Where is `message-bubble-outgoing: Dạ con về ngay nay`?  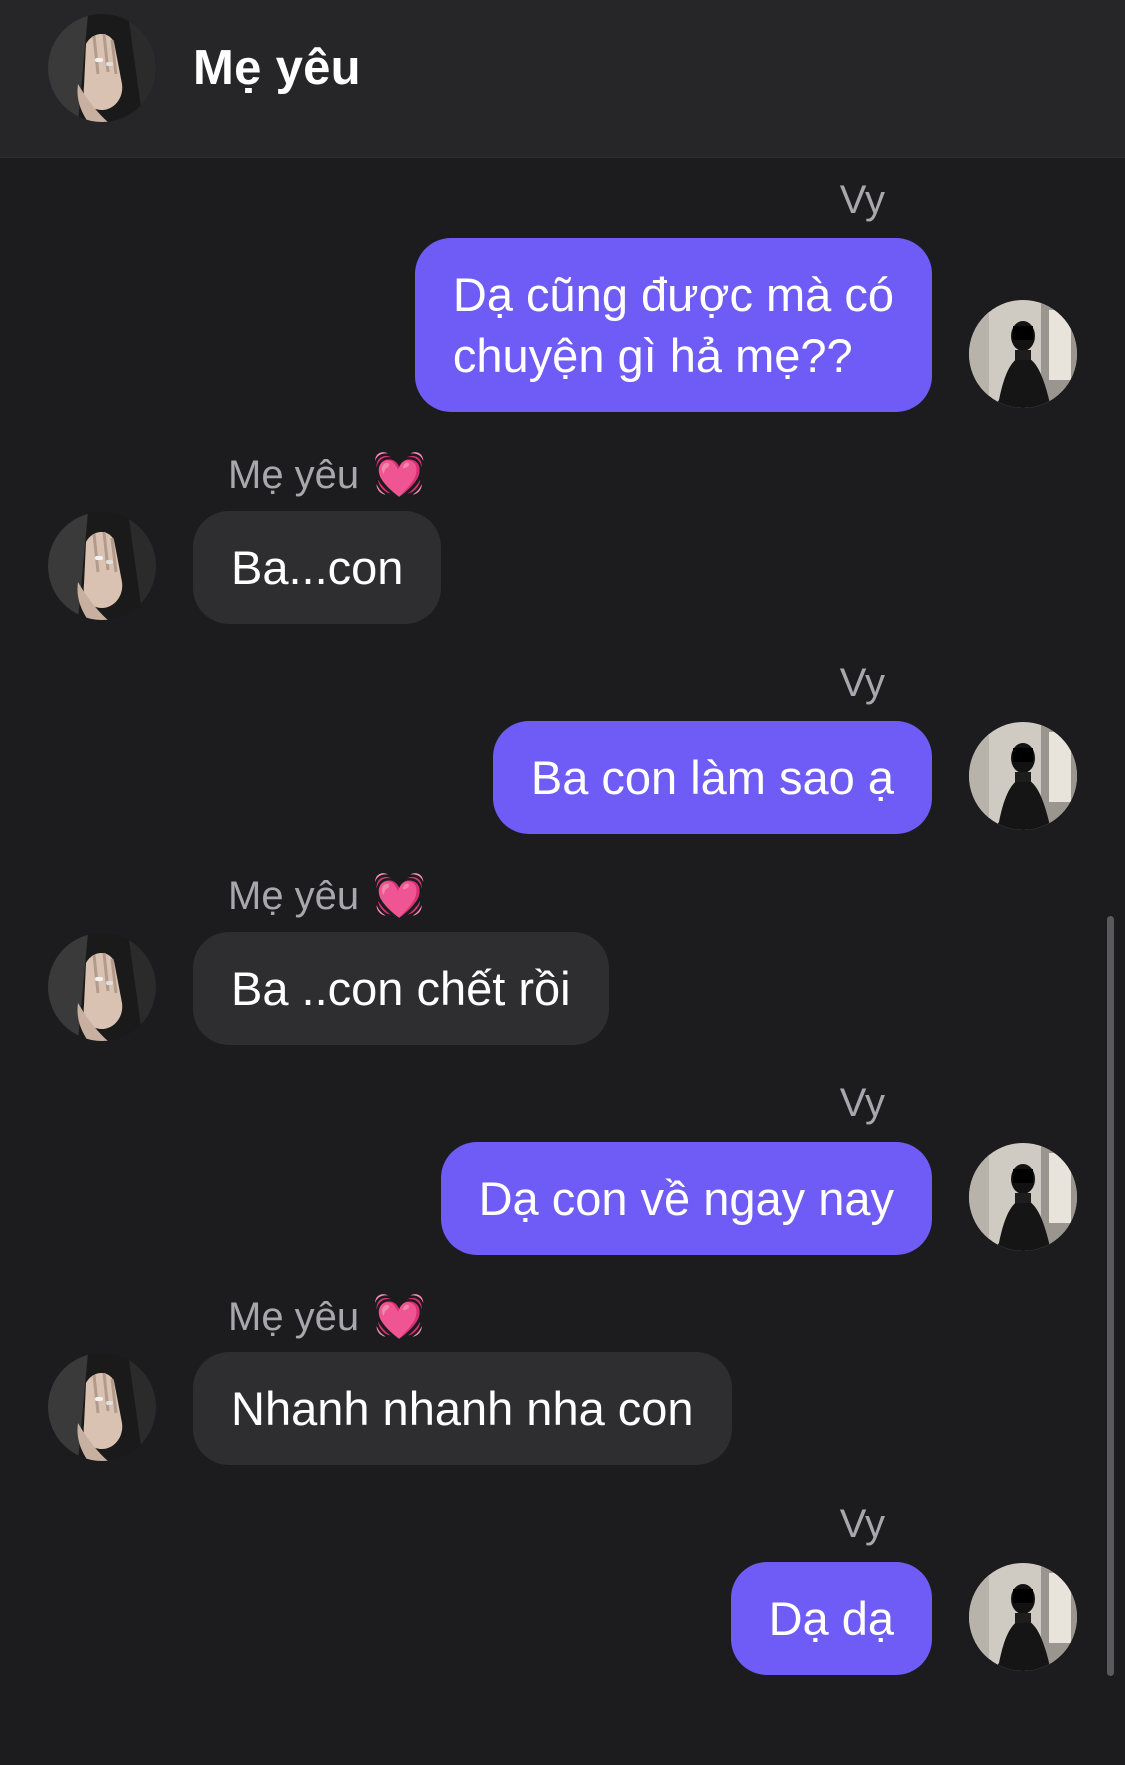 message-bubble-outgoing: Dạ con về ngay nay is located at coordinates (686, 1198).